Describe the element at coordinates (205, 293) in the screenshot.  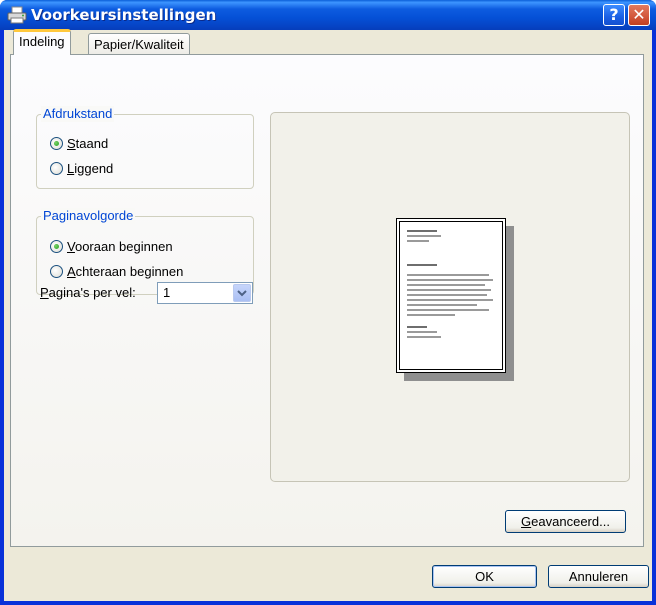
I see `pages-per-sheet-select: 1` at that location.